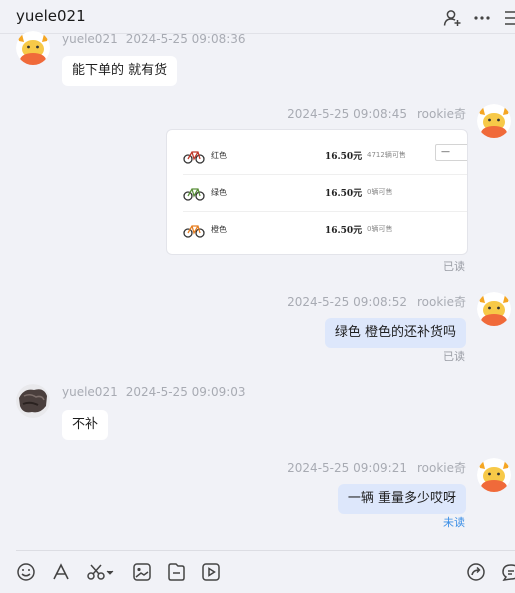 This screenshot has height=593, width=515. I want to click on message-meta: 2024-5-25 09:08:45 rookie奇, so click(376, 113).